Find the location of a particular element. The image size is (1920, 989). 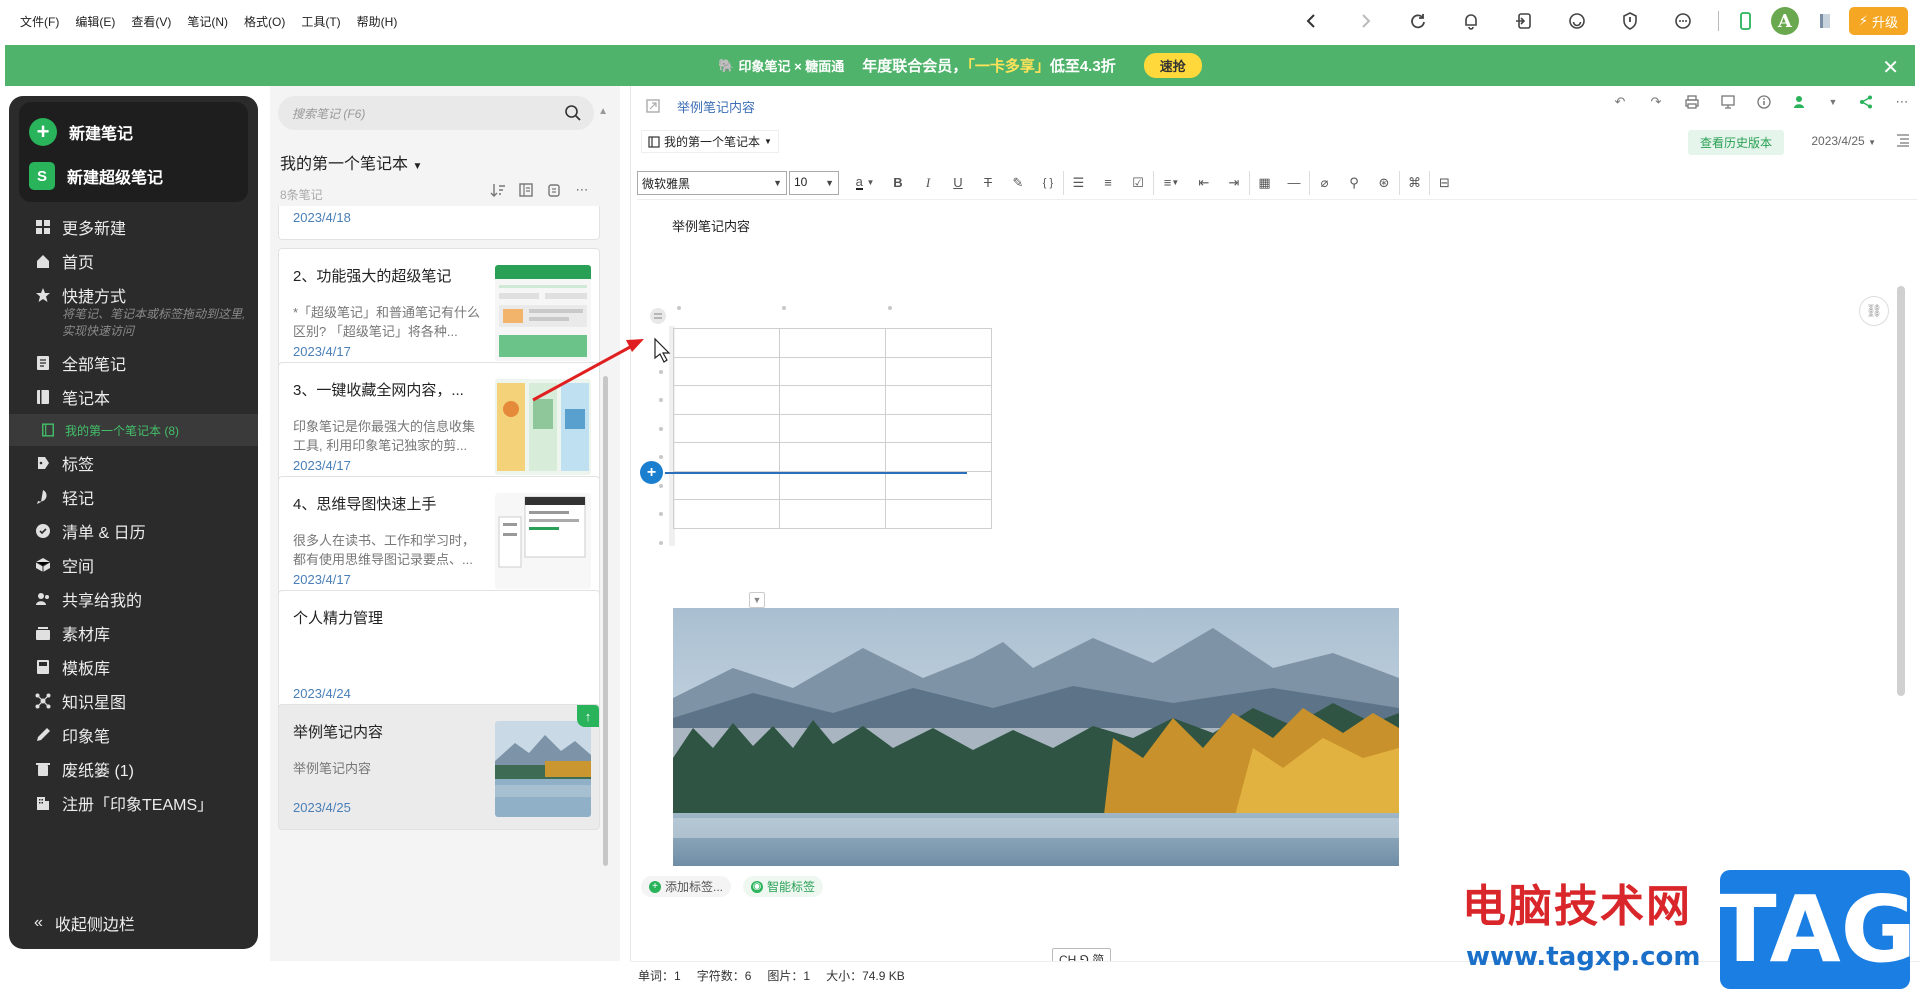

sidebar-item: 全部笔记 is located at coordinates (133, 363).